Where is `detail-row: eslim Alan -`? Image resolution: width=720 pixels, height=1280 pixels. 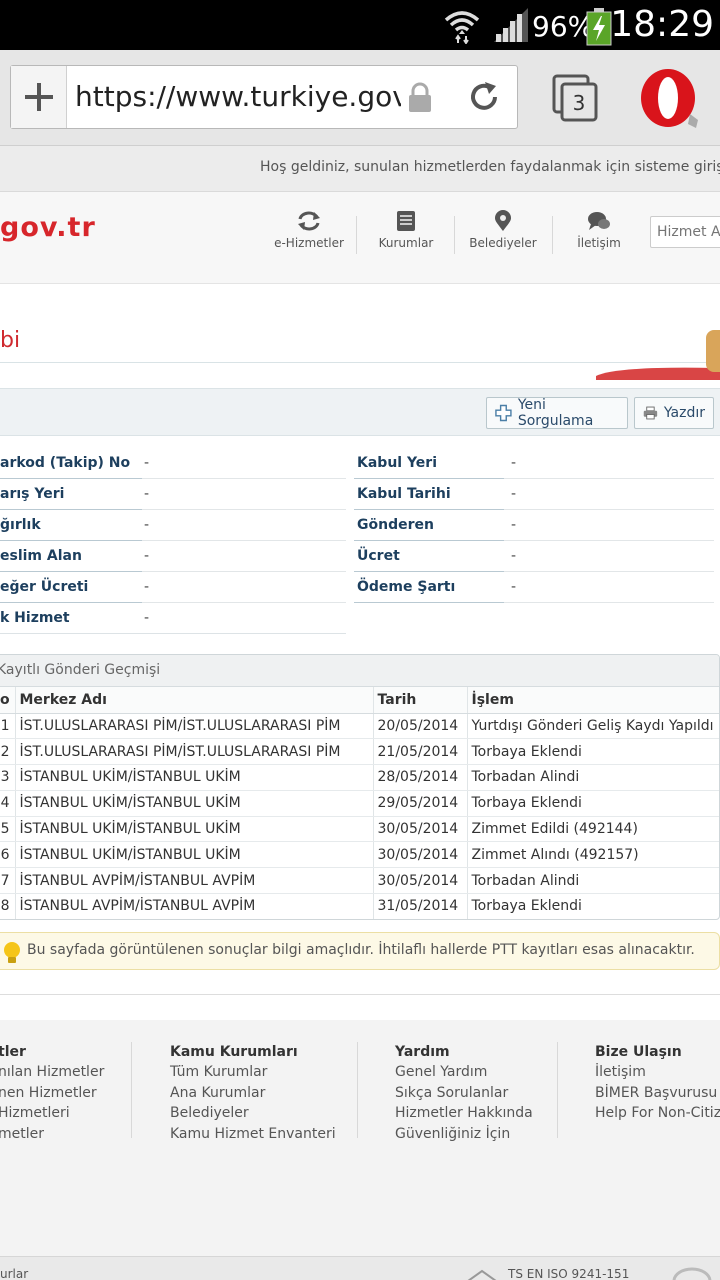 detail-row: eslim Alan - is located at coordinates (173, 556).